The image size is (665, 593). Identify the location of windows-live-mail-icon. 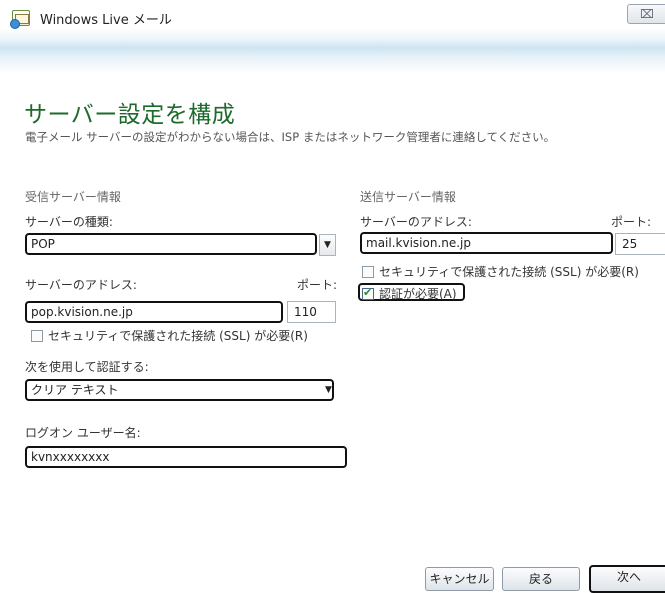
(20, 19).